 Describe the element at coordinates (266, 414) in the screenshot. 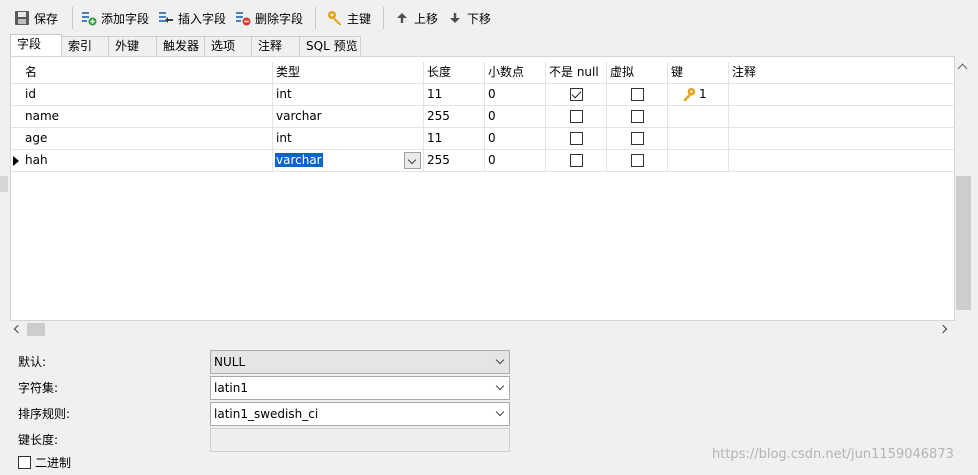

I see `collation-value: latin1_swedish_ci` at that location.